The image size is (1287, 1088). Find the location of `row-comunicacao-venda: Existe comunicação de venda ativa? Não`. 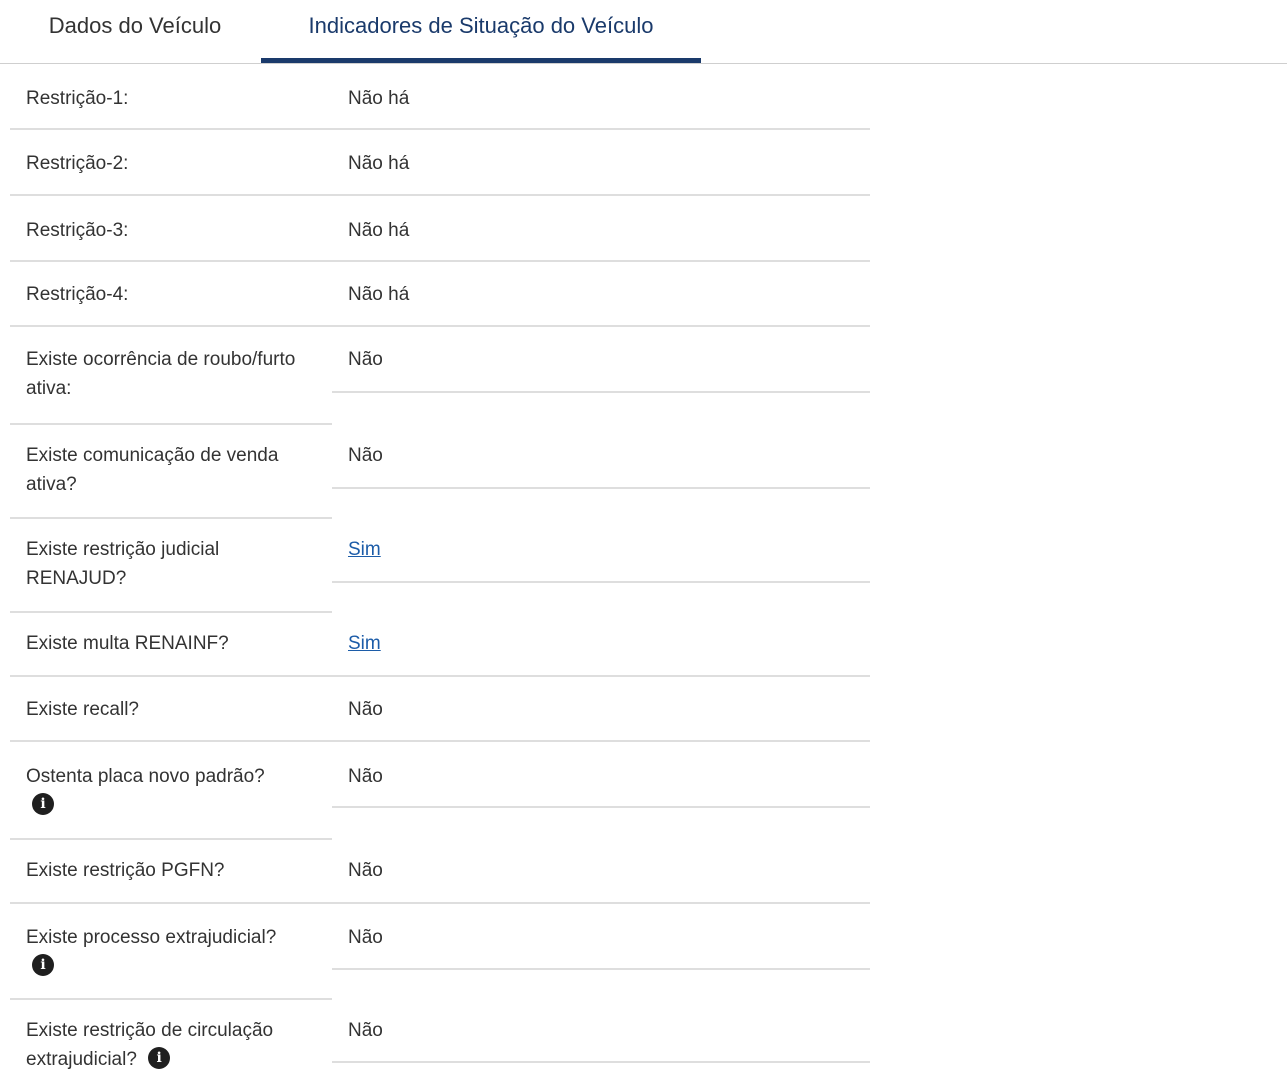

row-comunicacao-venda: Existe comunicação de venda ativa? Não is located at coordinates (440, 471).